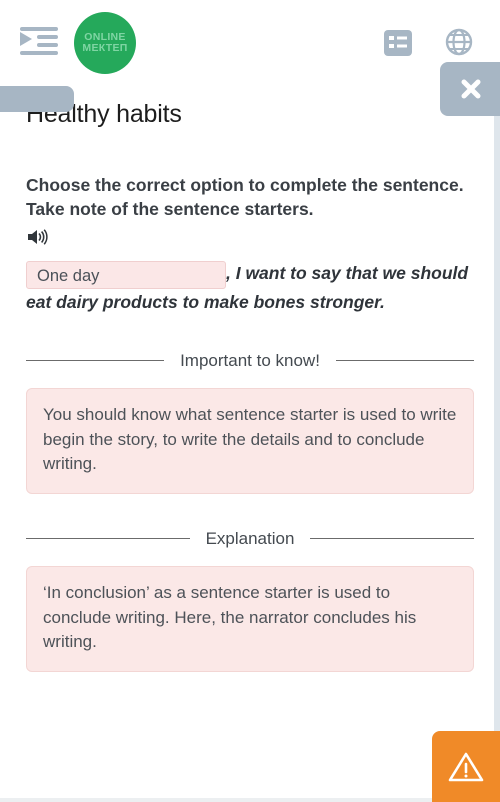 The width and height of the screenshot is (500, 802). I want to click on page-title: Healthy habits, so click(104, 114).